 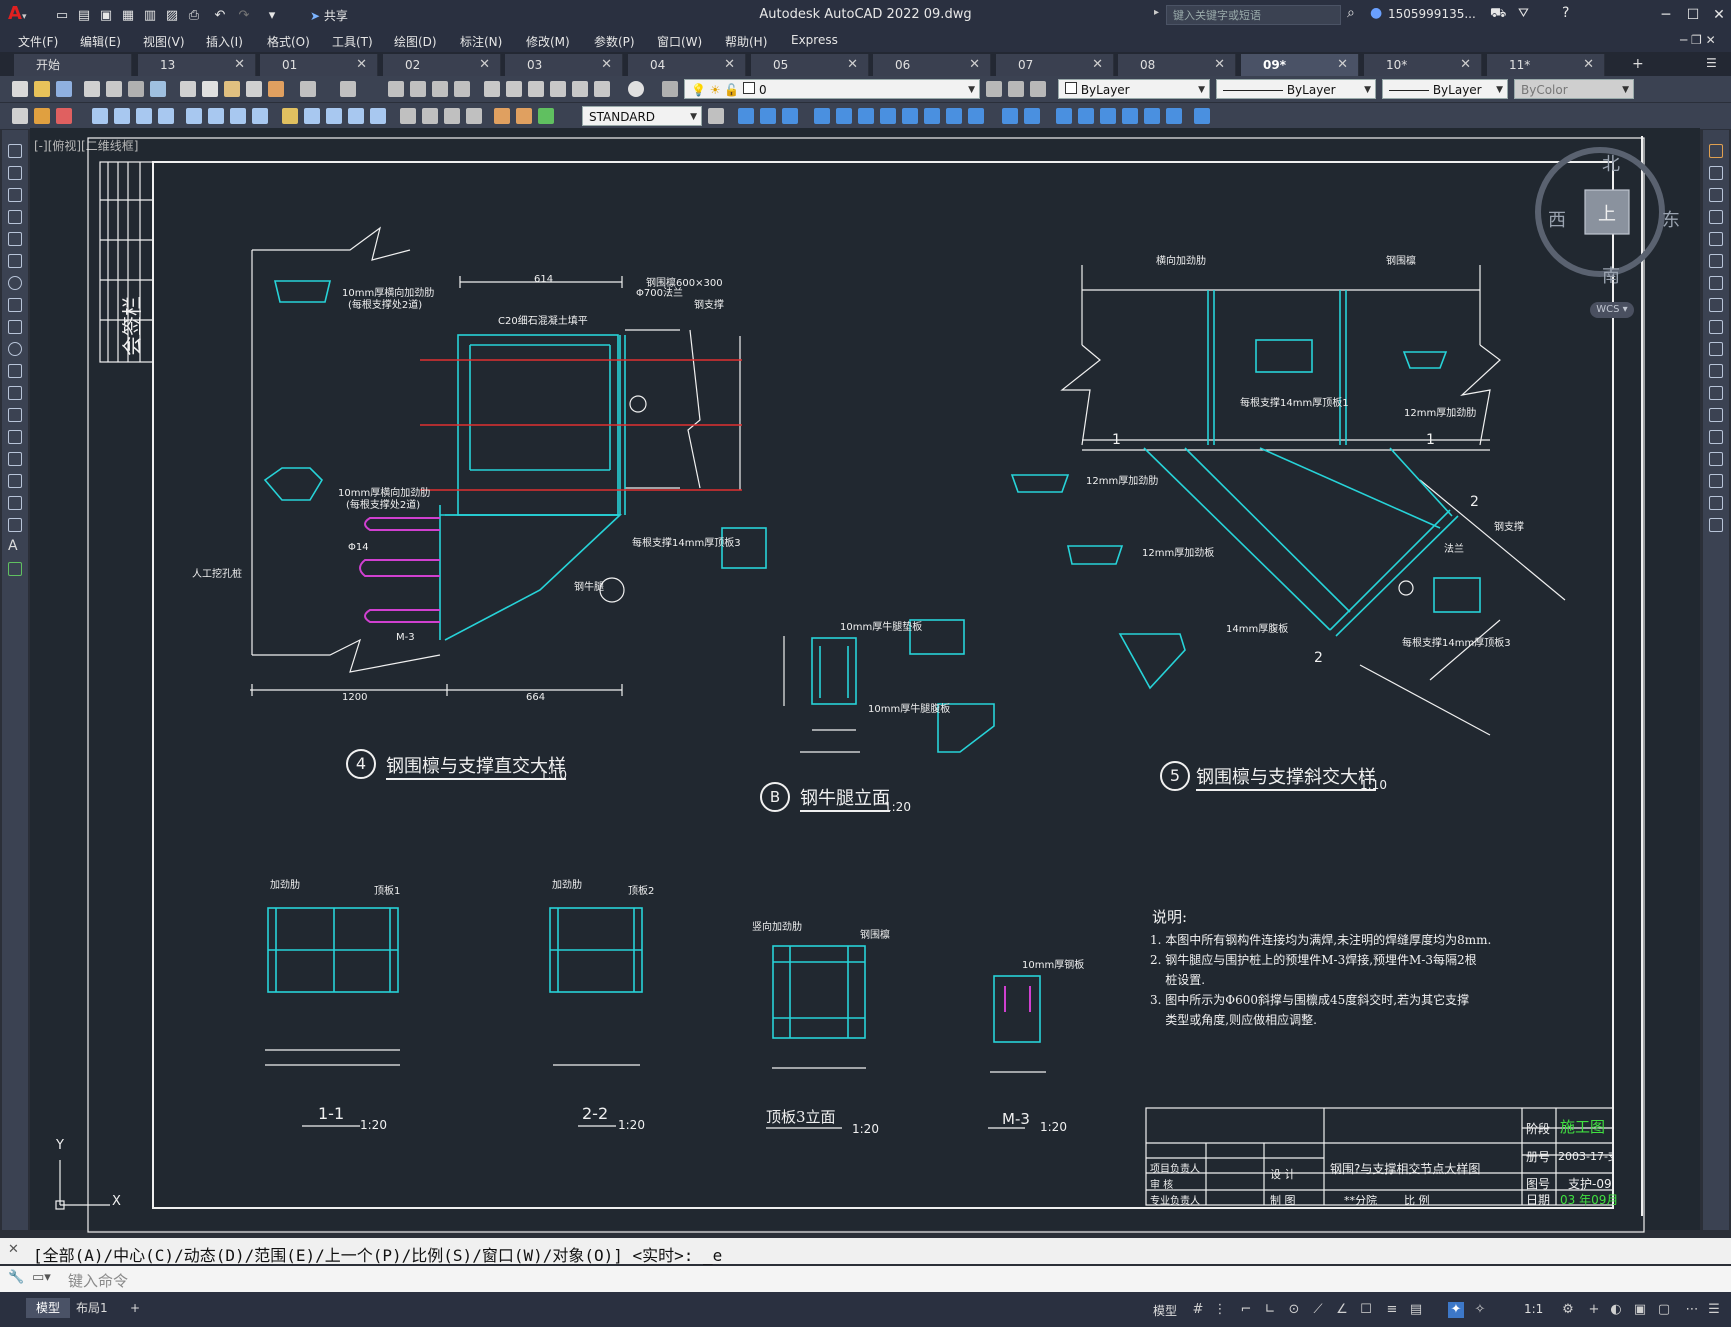 What do you see at coordinates (897, 807) in the screenshot?
I see `detailB-scale: 1:20` at bounding box center [897, 807].